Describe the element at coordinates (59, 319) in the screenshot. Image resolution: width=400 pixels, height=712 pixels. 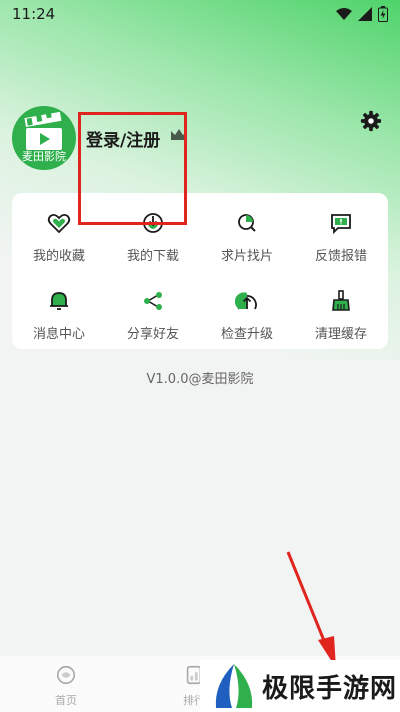
I see `menu-item-messages: 消息中心` at that location.